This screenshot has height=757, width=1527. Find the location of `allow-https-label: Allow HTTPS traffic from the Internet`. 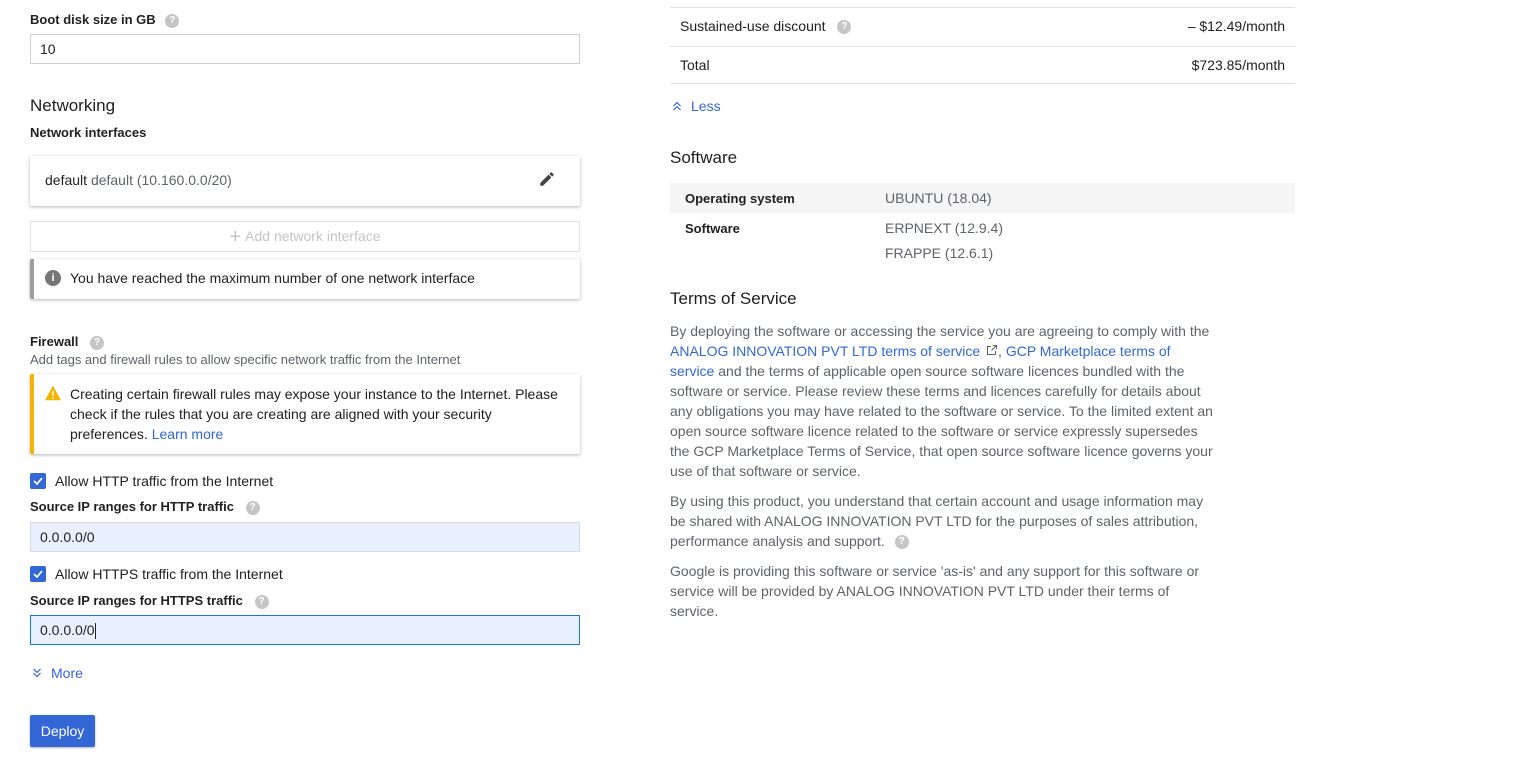

allow-https-label: Allow HTTPS traffic from the Internet is located at coordinates (169, 574).